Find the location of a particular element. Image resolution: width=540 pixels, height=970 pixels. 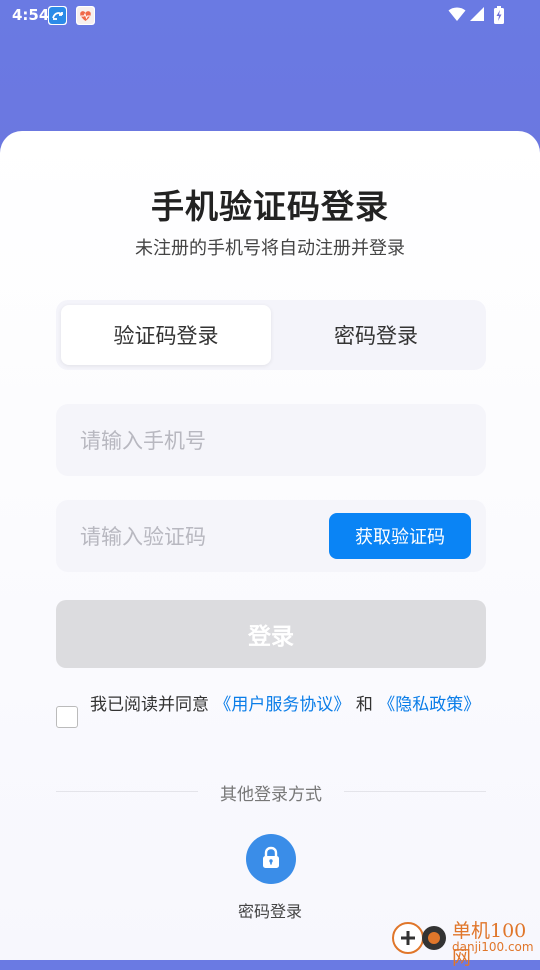

app-notification-icon is located at coordinates (57, 15).